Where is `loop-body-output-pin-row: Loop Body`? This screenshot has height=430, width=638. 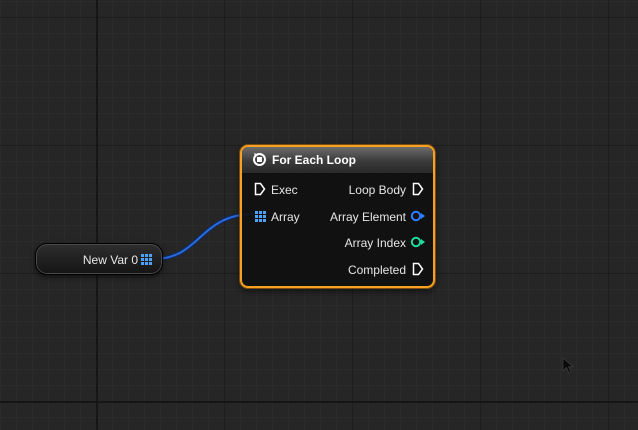
loop-body-output-pin-row: Loop Body is located at coordinates (378, 190).